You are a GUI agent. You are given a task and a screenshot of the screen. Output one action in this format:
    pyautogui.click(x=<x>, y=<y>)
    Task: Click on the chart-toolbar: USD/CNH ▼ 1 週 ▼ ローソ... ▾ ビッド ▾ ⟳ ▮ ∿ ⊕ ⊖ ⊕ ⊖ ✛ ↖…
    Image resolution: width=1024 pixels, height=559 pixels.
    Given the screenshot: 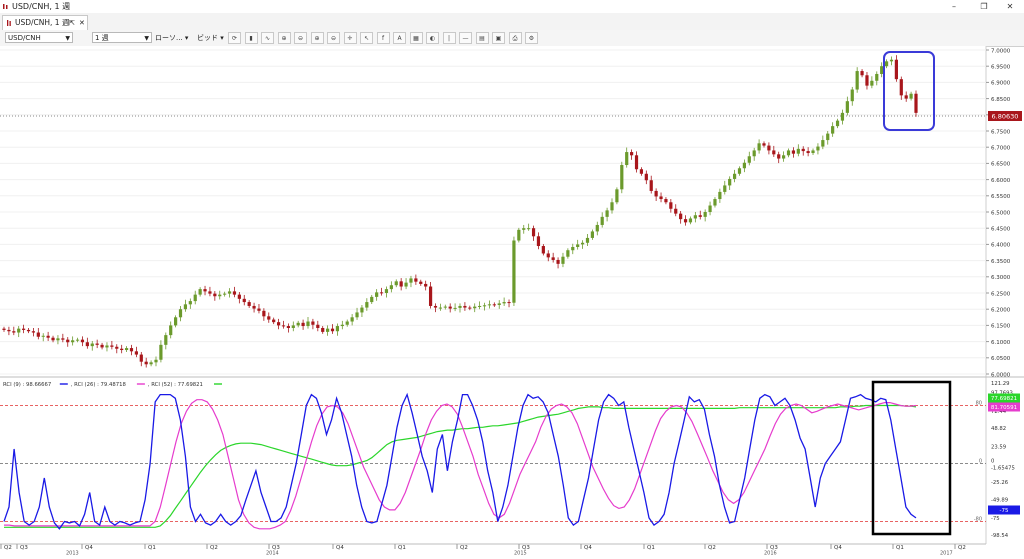 What is the action you would take?
    pyautogui.click(x=512, y=38)
    